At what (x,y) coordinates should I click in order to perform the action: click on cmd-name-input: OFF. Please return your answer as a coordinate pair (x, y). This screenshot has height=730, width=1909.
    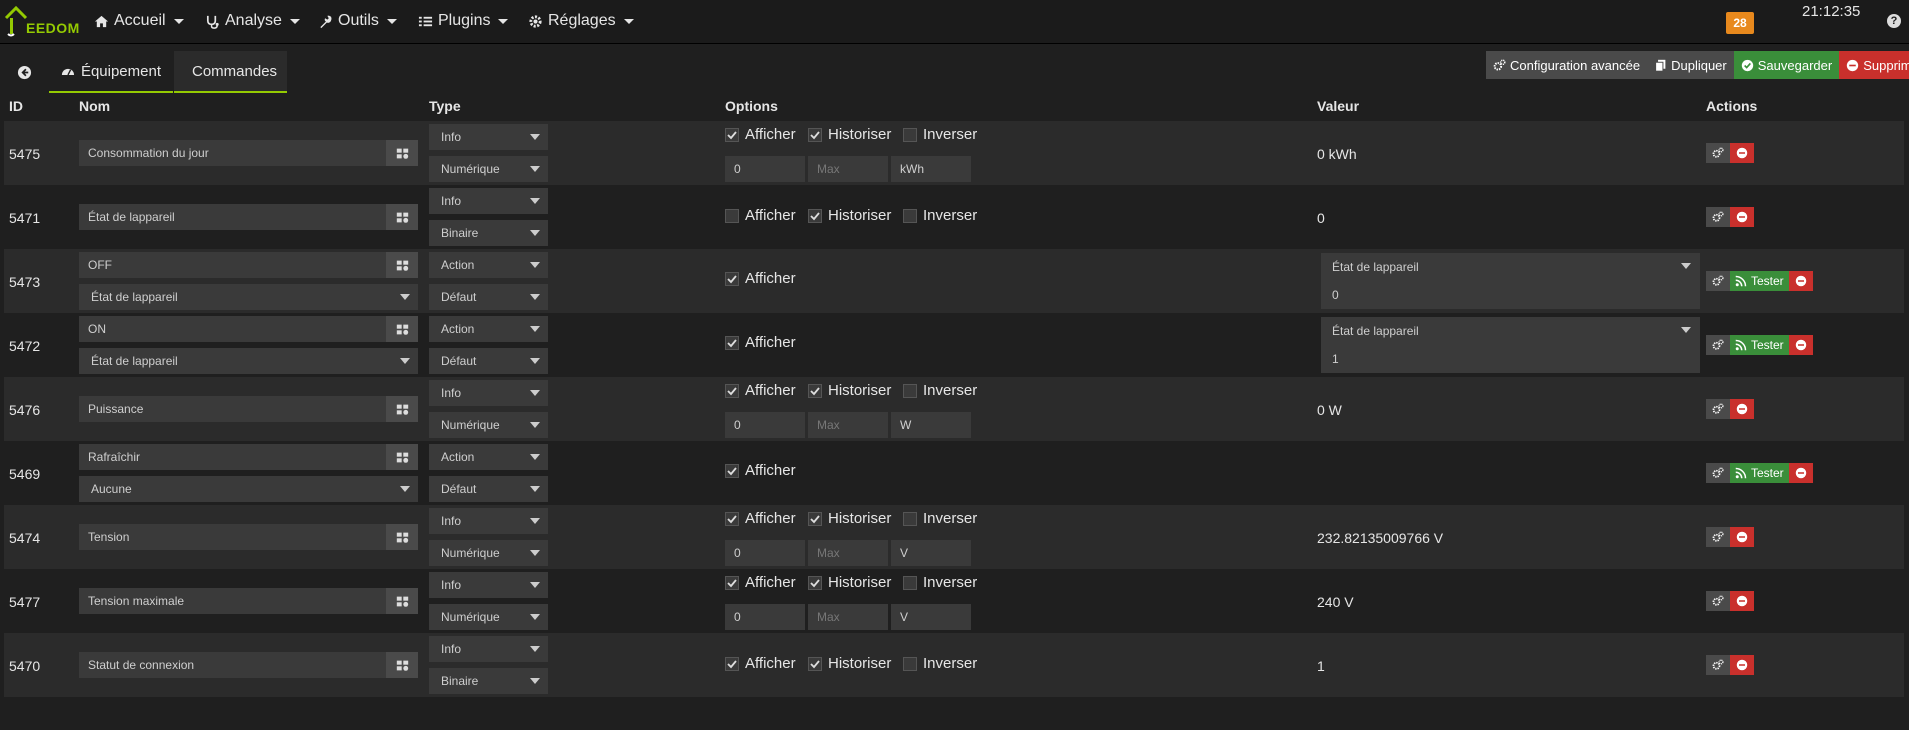
    Looking at the image, I should click on (232, 265).